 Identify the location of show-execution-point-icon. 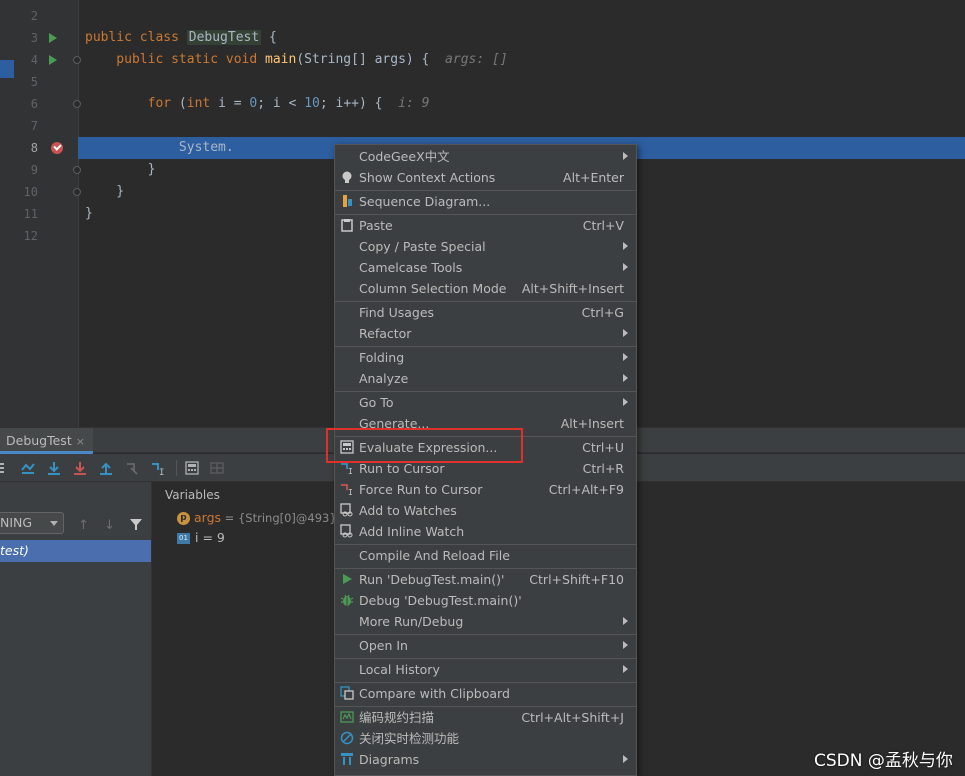
(28, 468).